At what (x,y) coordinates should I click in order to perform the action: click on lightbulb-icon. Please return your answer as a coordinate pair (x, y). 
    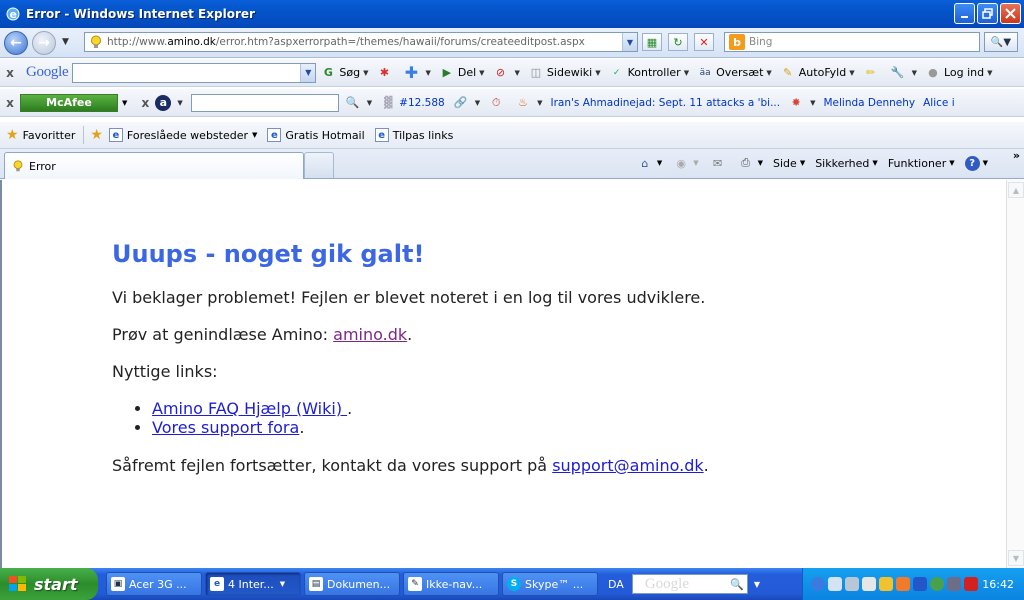
    Looking at the image, I should click on (18, 166).